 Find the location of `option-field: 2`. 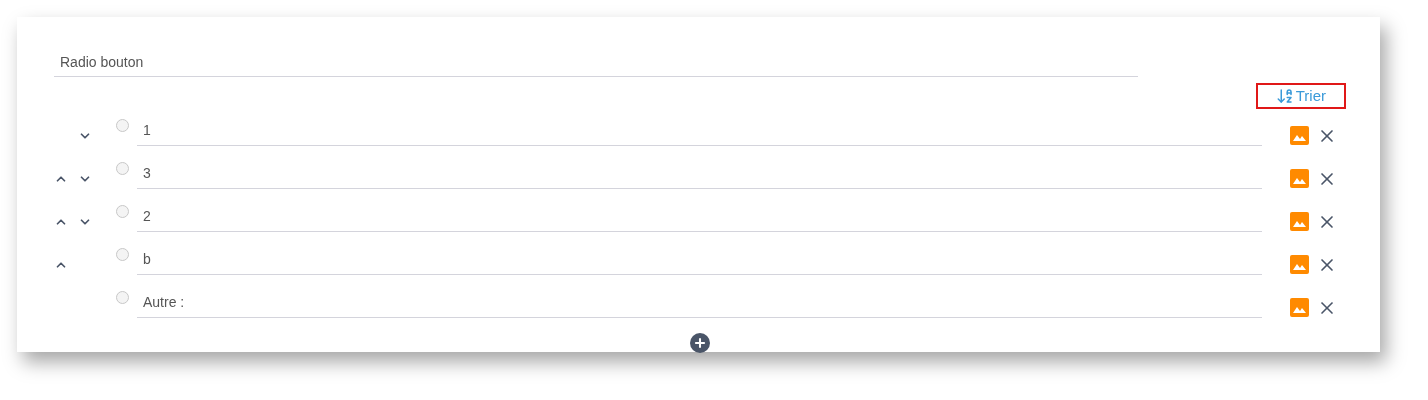

option-field: 2 is located at coordinates (699, 216).